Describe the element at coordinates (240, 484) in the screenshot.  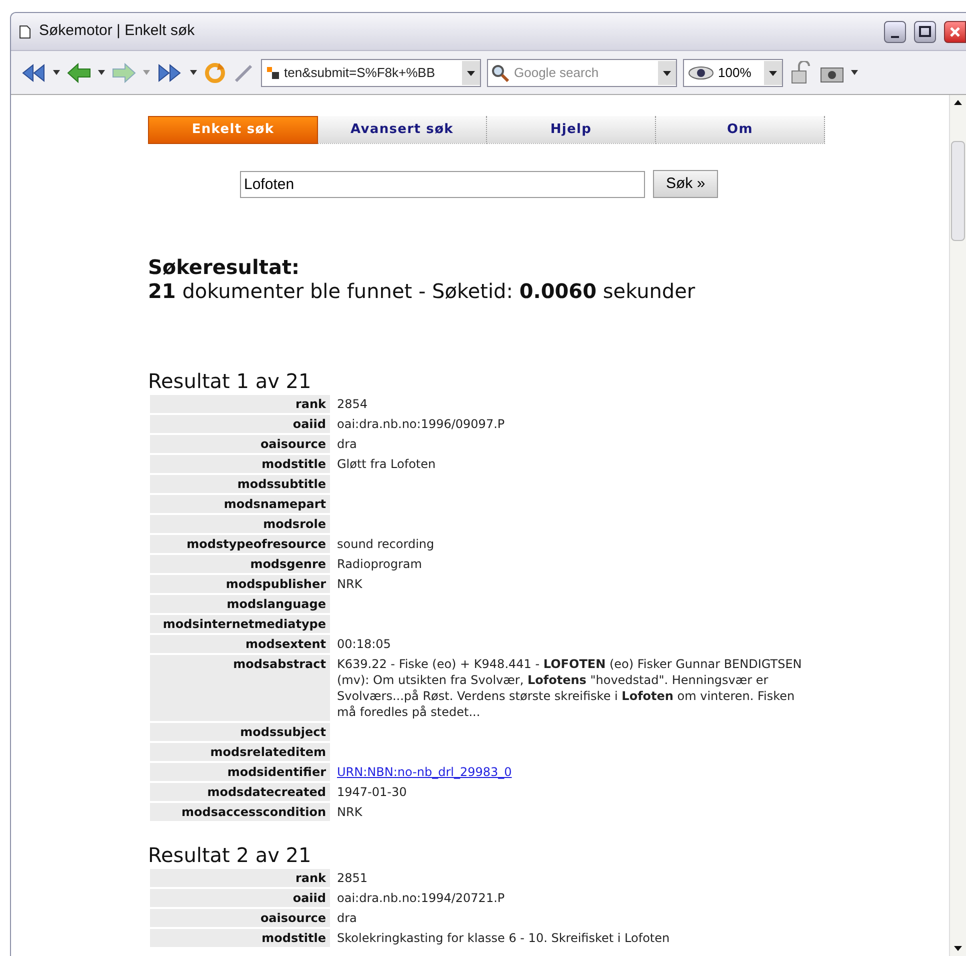
I see `field-label: modssubtitle` at that location.